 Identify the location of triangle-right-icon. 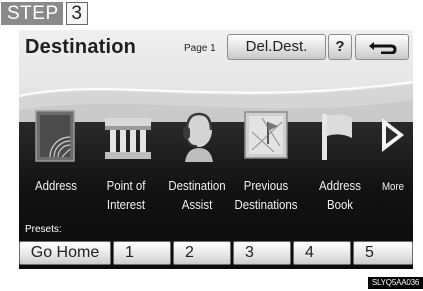
(393, 135).